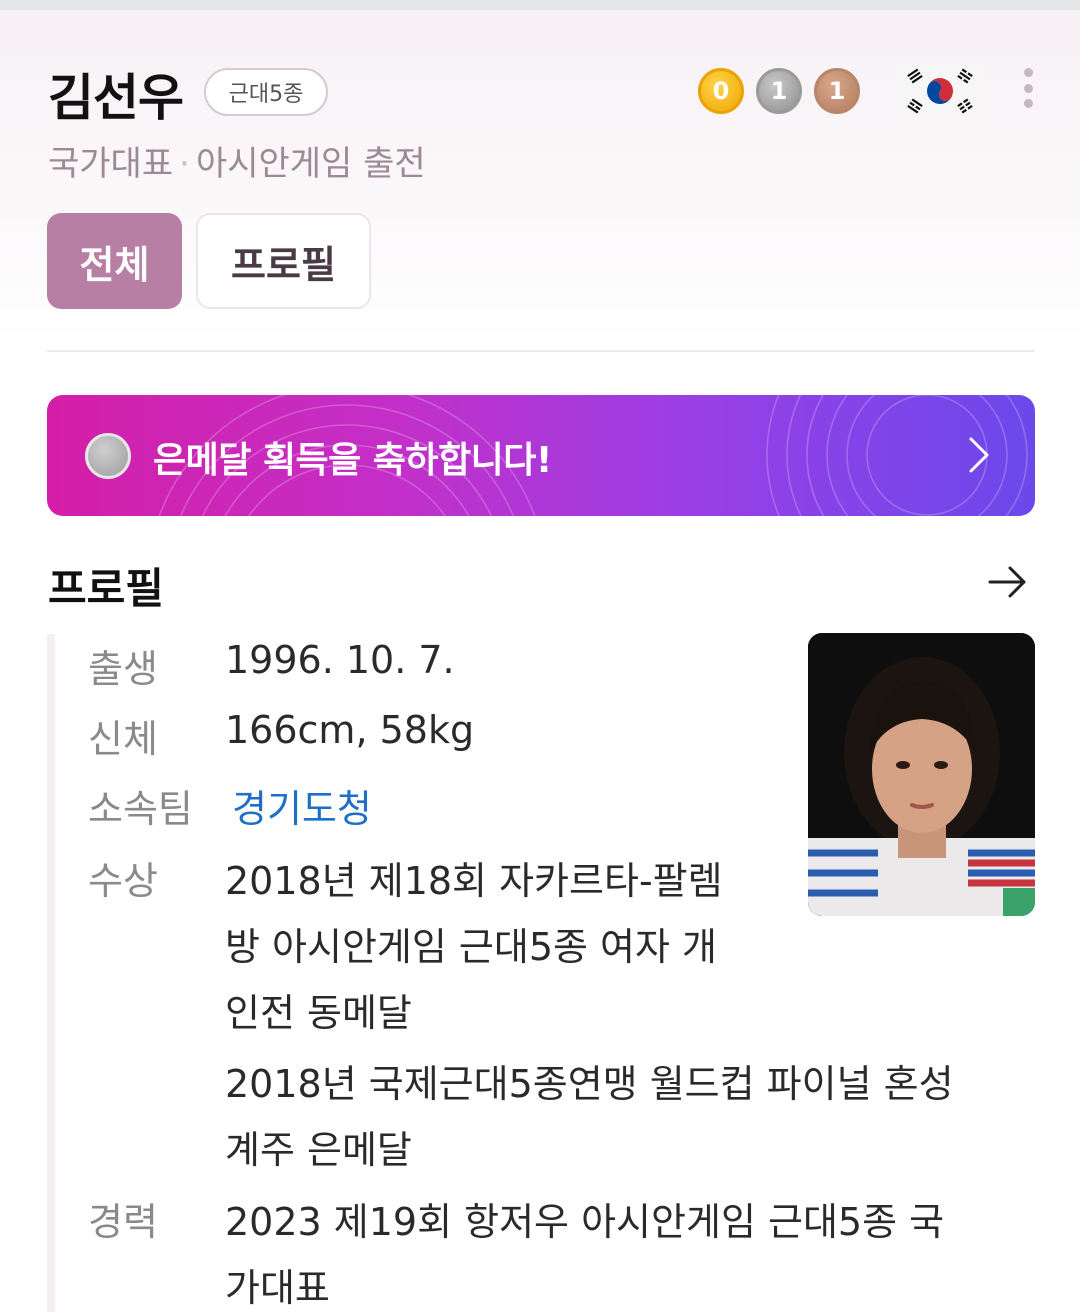  Describe the element at coordinates (979, 455) in the screenshot. I see `chevron-right-icon` at that location.